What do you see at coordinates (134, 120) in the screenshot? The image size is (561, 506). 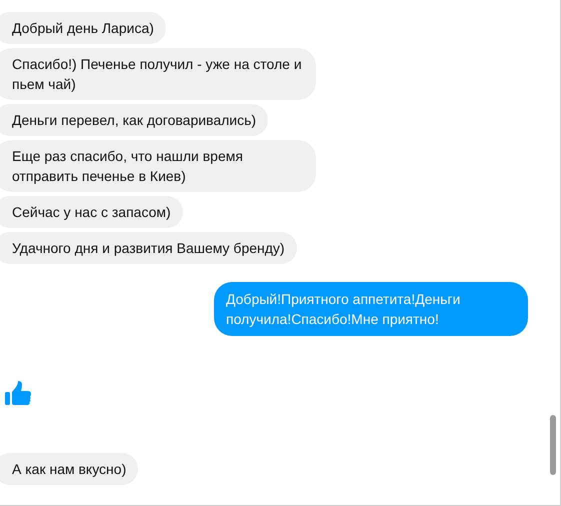 I see `message-bubble: Деньги перевел, как договаривались)` at bounding box center [134, 120].